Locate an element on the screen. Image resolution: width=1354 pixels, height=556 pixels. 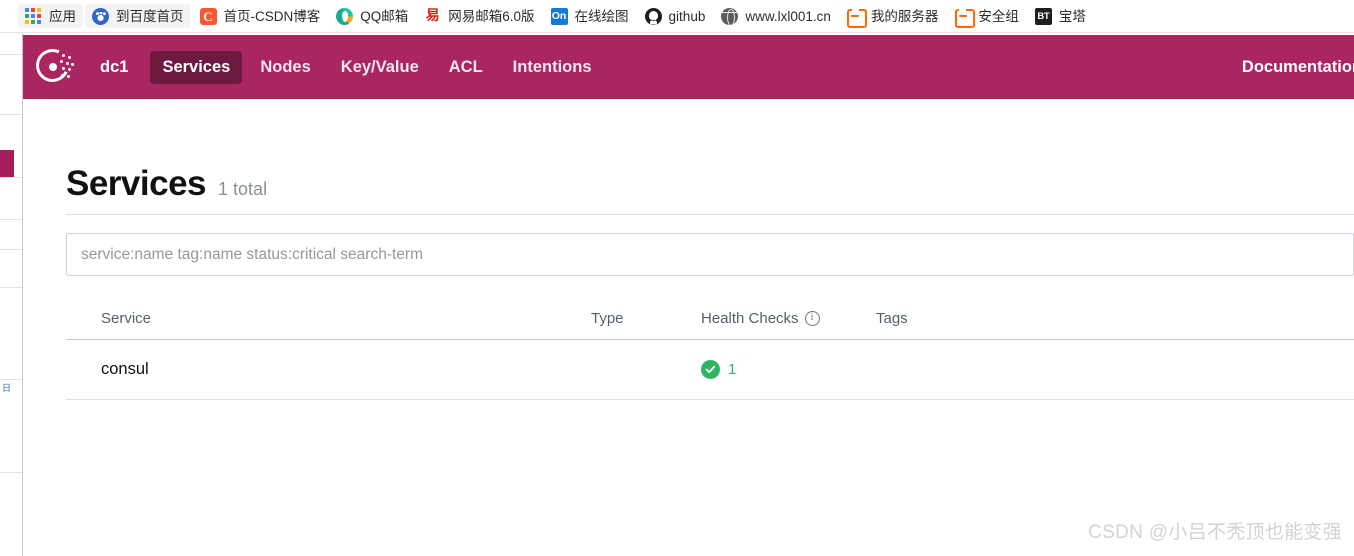
page-header: Services 1 total is located at coordinates (166, 184).